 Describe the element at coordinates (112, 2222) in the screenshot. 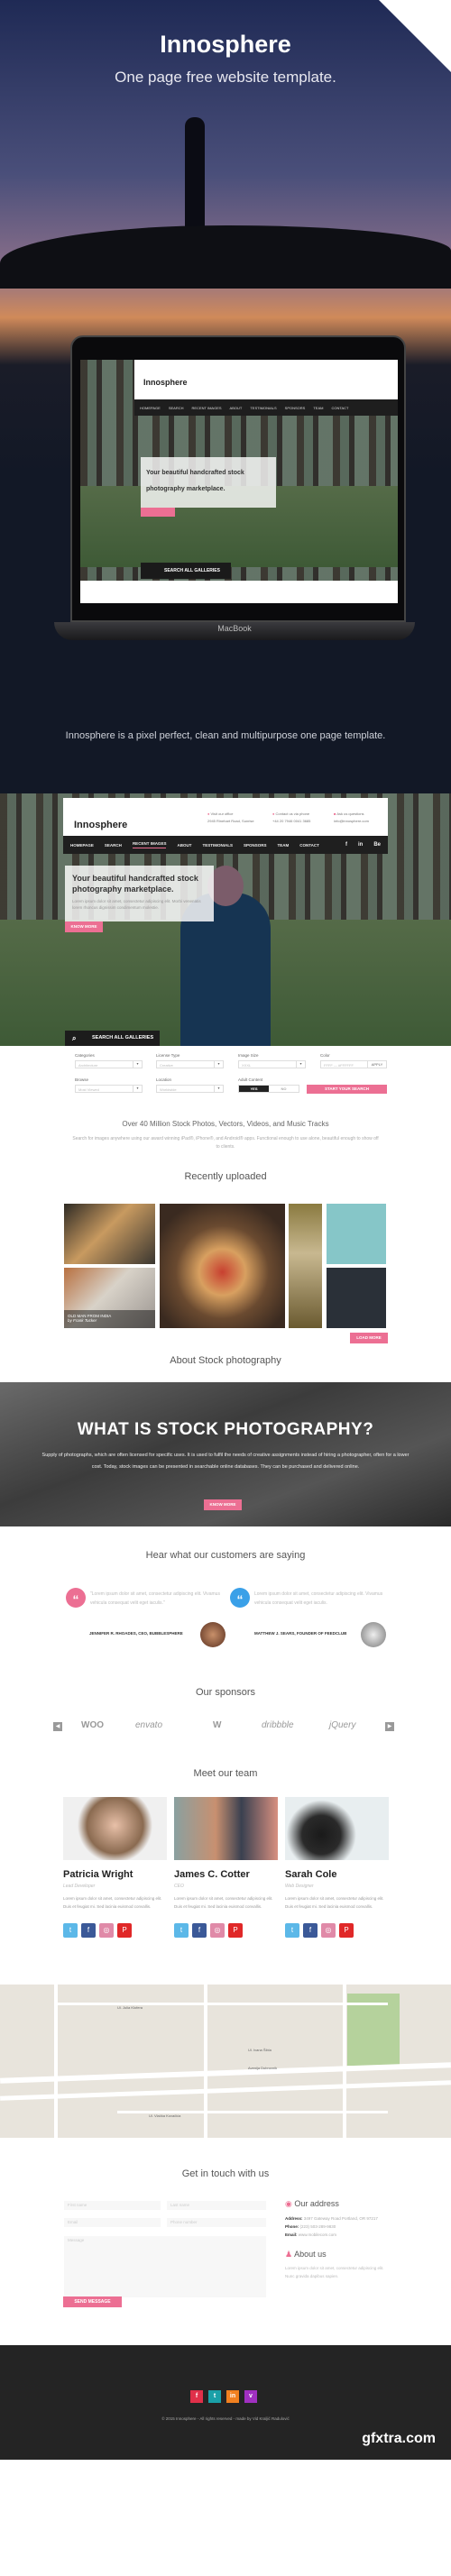

I see `email-input: Email` at that location.